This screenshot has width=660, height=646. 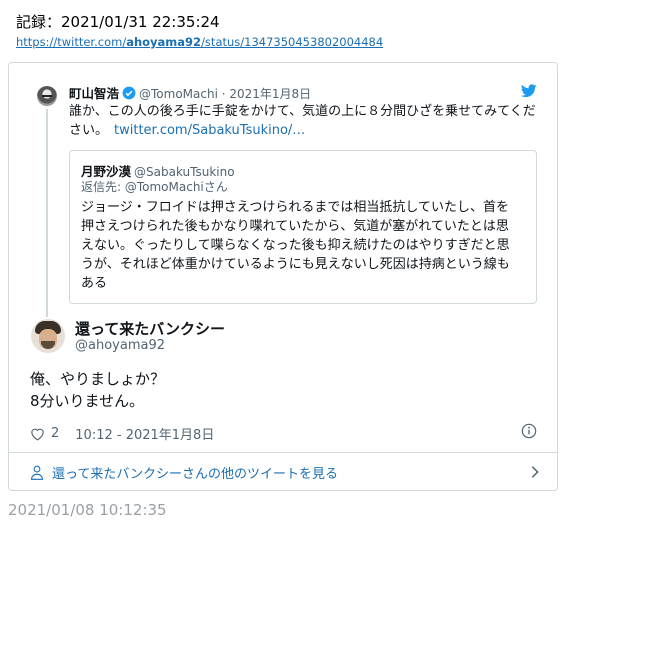 I want to click on inner-quote-reply-to: 返信先: @TomoMachiさん, so click(x=154, y=187).